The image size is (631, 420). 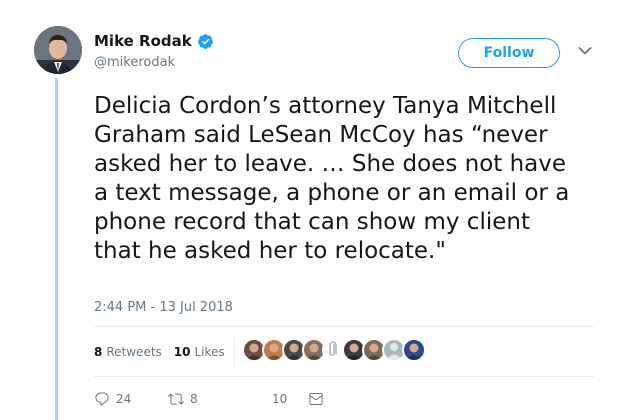 I want to click on retweets-stat: 8 Retweets, so click(x=128, y=352).